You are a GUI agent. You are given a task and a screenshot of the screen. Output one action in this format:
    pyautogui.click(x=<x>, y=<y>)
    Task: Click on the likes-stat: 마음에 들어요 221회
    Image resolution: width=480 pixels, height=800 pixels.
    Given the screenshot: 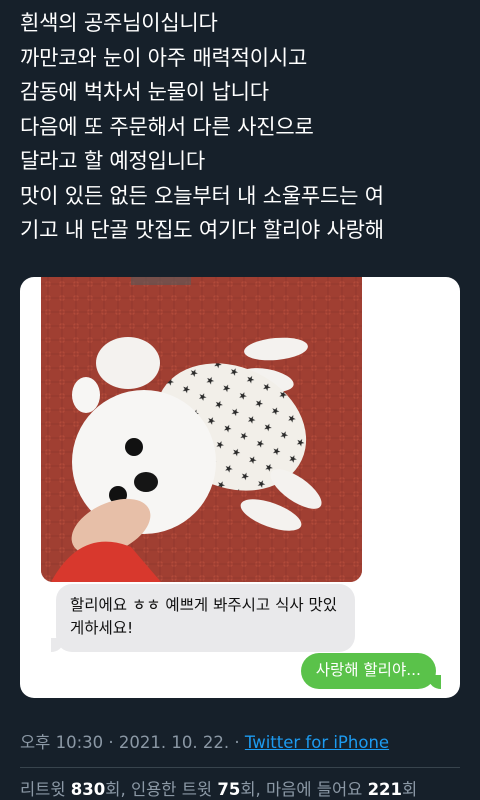 What is the action you would take?
    pyautogui.click(x=341, y=789)
    